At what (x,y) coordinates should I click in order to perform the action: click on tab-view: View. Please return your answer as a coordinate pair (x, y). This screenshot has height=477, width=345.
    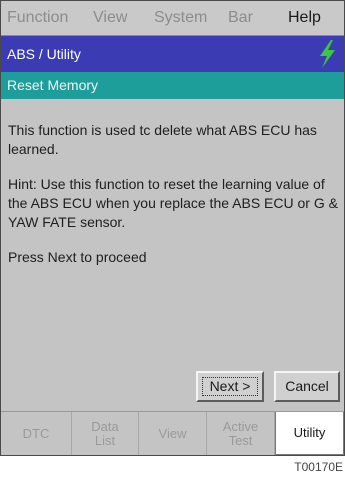
    Looking at the image, I should click on (173, 433).